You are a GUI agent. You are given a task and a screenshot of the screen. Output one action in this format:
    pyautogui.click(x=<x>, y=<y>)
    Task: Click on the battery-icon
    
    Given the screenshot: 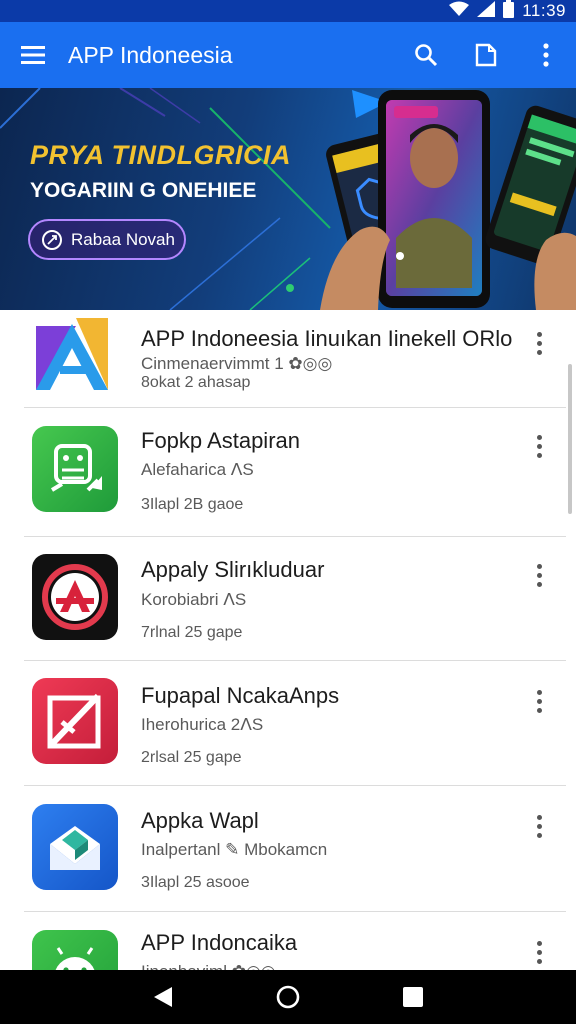 What is the action you would take?
    pyautogui.click(x=509, y=11)
    